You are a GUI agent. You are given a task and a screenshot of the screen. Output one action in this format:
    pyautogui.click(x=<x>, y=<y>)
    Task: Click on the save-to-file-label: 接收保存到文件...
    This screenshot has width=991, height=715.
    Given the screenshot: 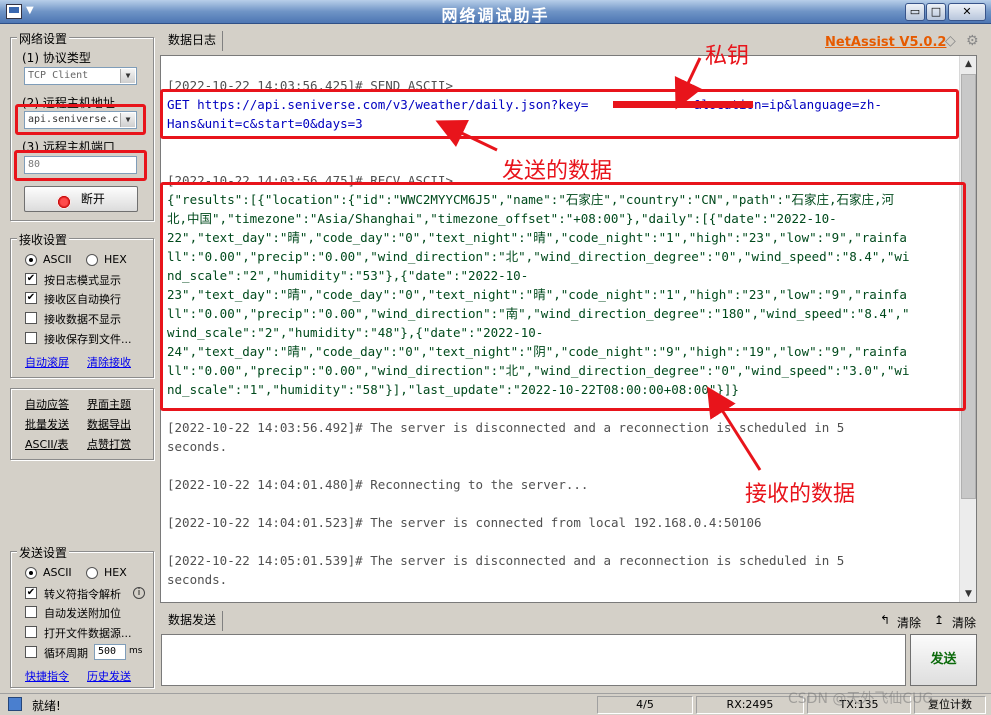 What is the action you would take?
    pyautogui.click(x=88, y=339)
    